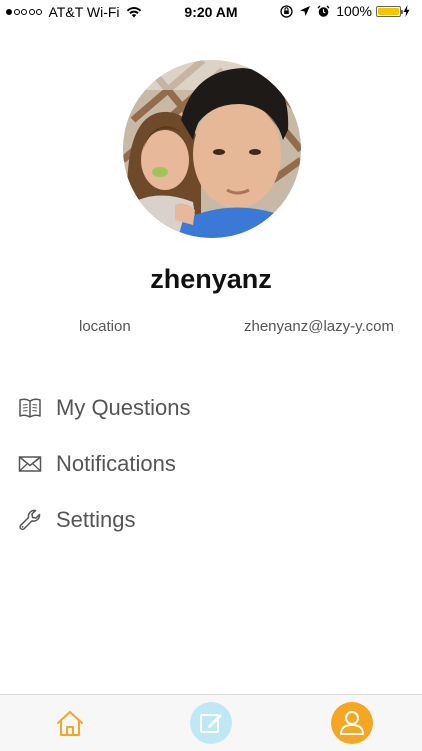  I want to click on username: zhenyanz, so click(211, 279).